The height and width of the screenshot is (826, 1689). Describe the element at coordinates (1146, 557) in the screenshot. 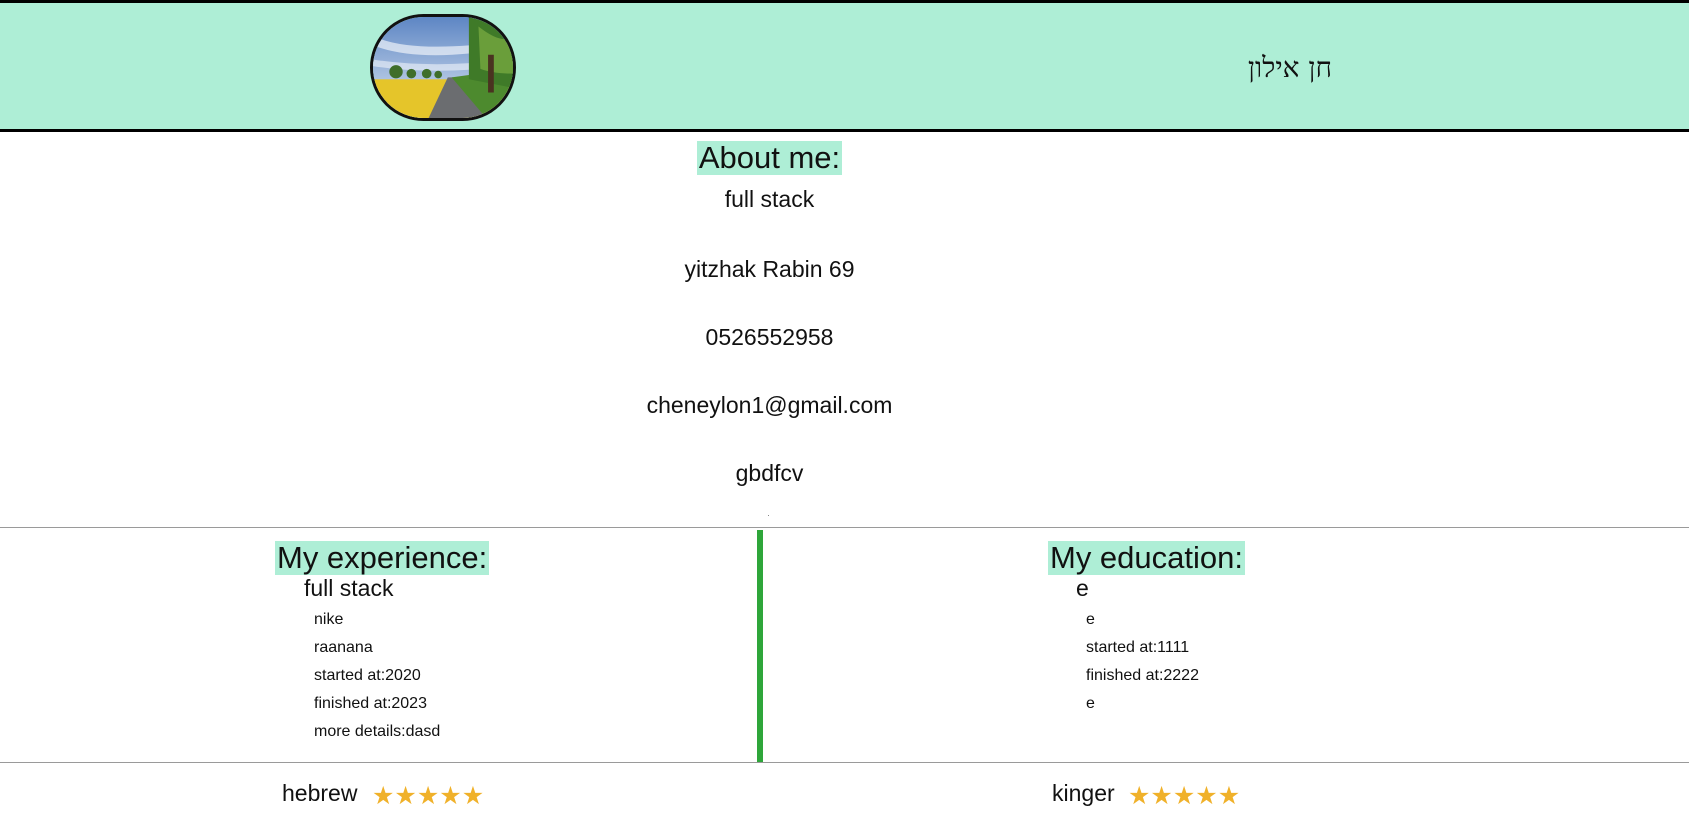

I see `education-title: My education:` at that location.